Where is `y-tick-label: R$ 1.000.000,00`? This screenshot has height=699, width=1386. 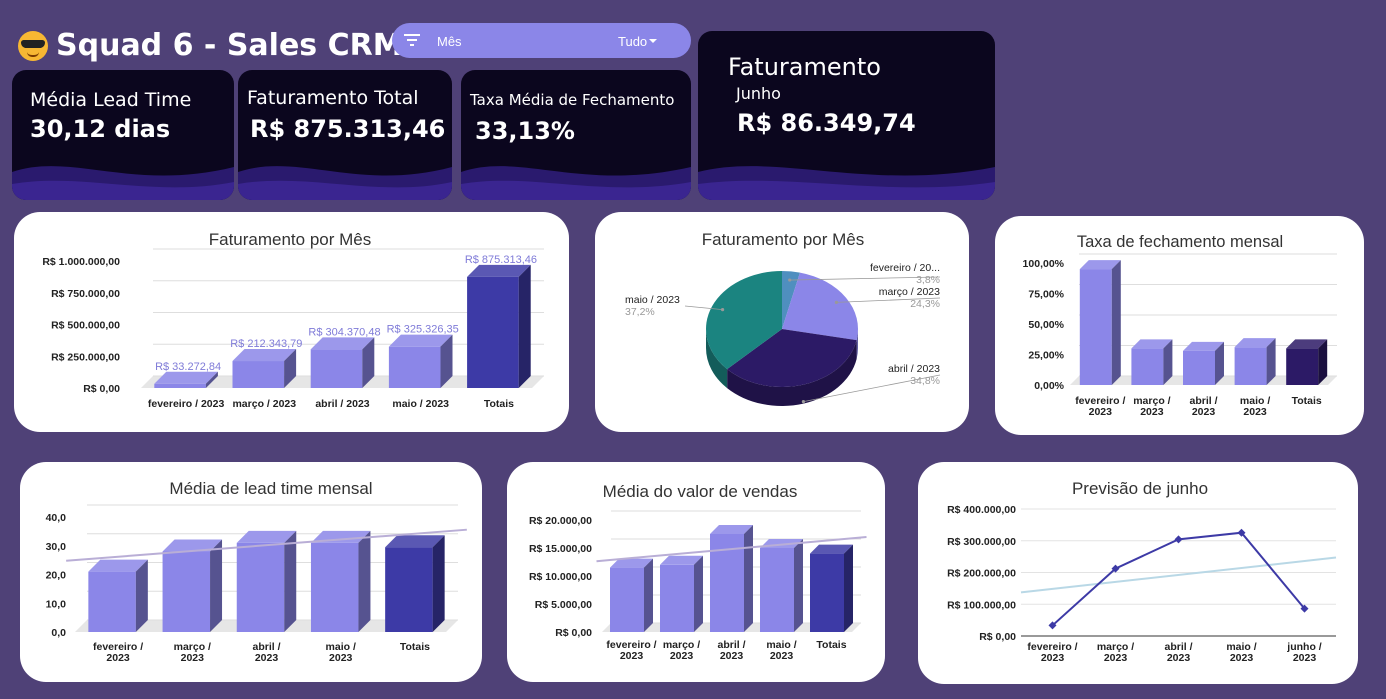
y-tick-label: R$ 1.000.000,00 is located at coordinates (81, 262).